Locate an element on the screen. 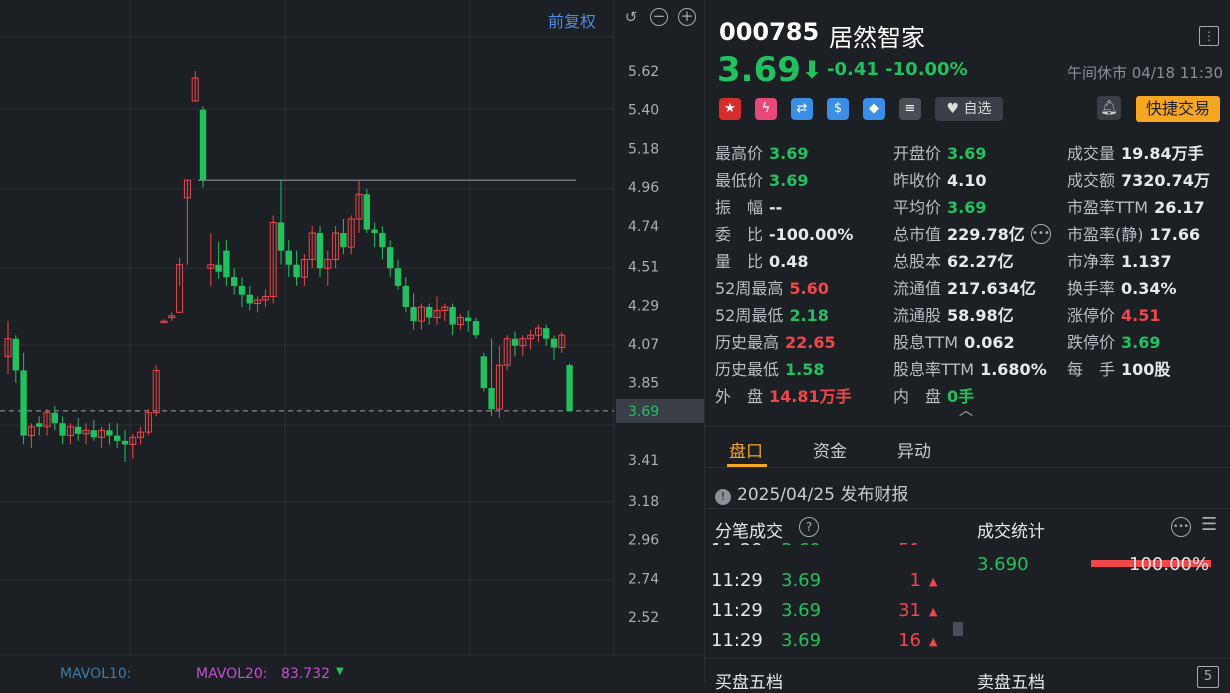  stat-item: 52周最低 2.18 is located at coordinates (772, 314).